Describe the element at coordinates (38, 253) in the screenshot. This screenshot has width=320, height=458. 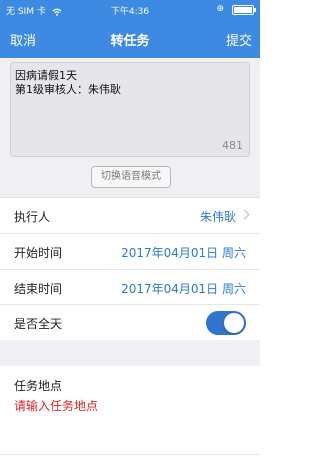
I see `start-time-label: 开始时间` at that location.